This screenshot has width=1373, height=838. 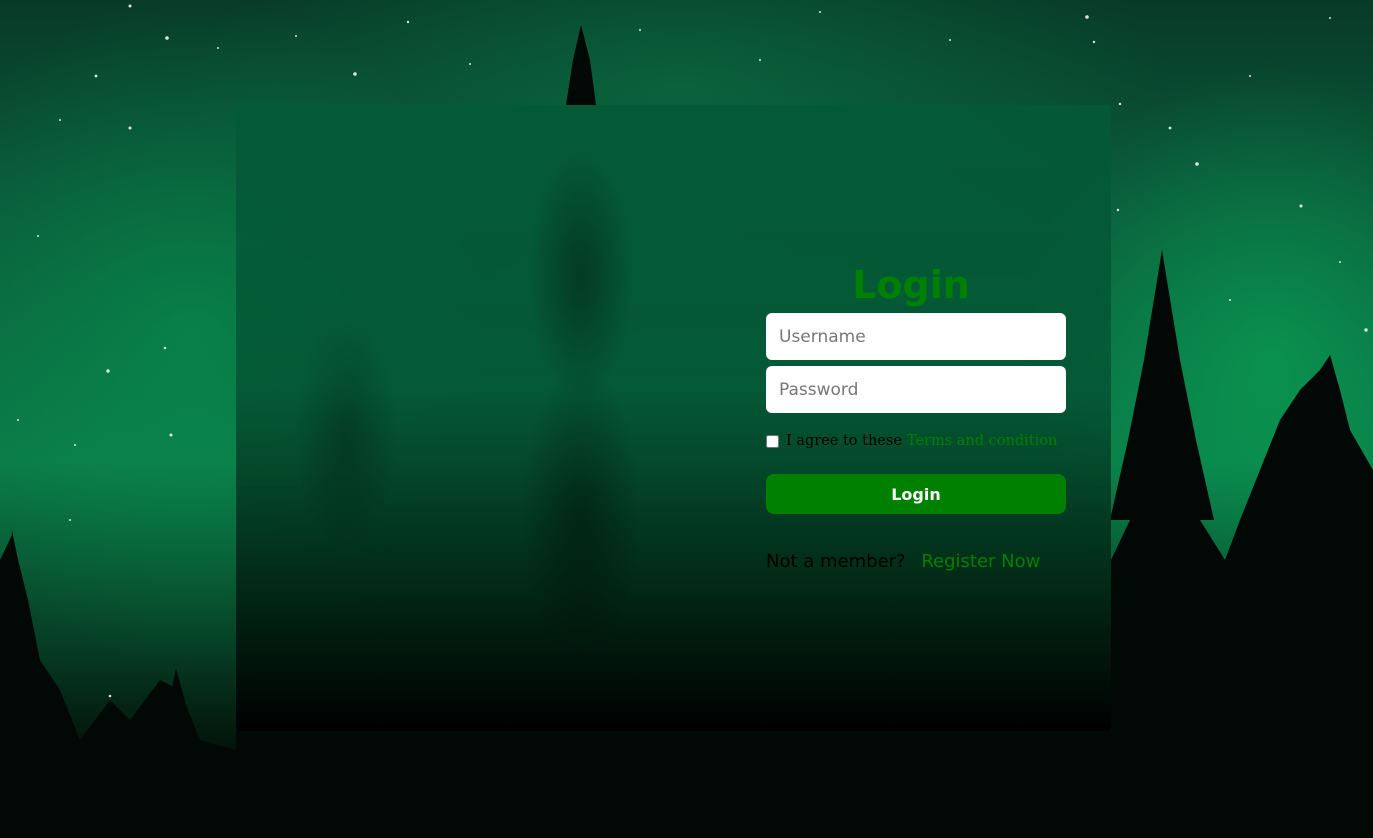 What do you see at coordinates (916, 494) in the screenshot?
I see `login-button: Login` at bounding box center [916, 494].